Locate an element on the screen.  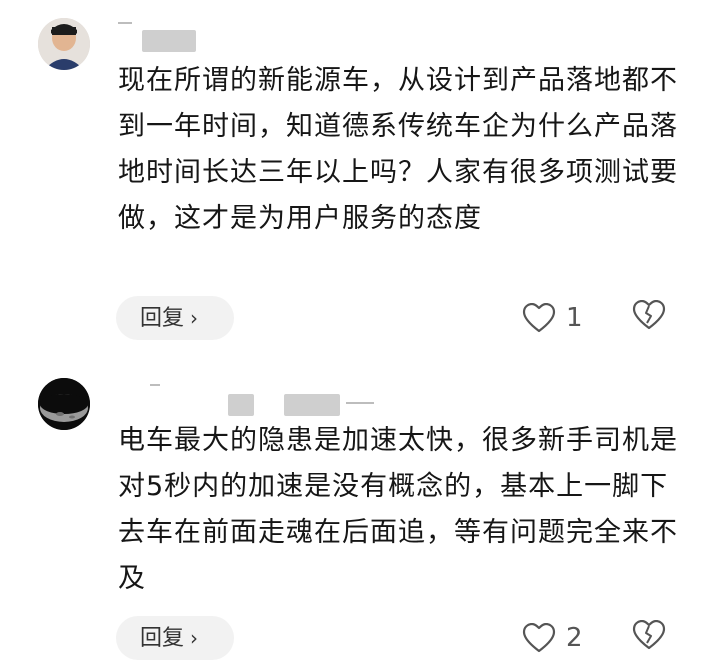
moon-photo-icon is located at coordinates (64, 404).